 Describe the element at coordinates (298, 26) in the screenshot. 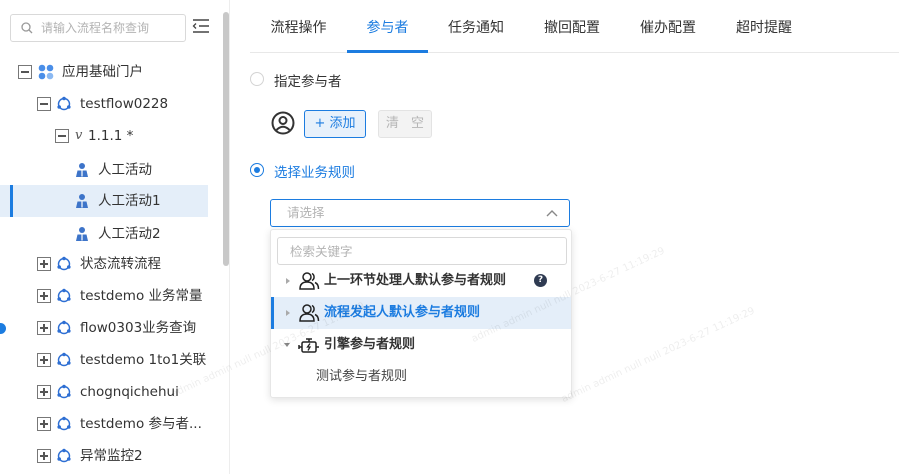

I see `tab-process-operation: 流程操作` at that location.